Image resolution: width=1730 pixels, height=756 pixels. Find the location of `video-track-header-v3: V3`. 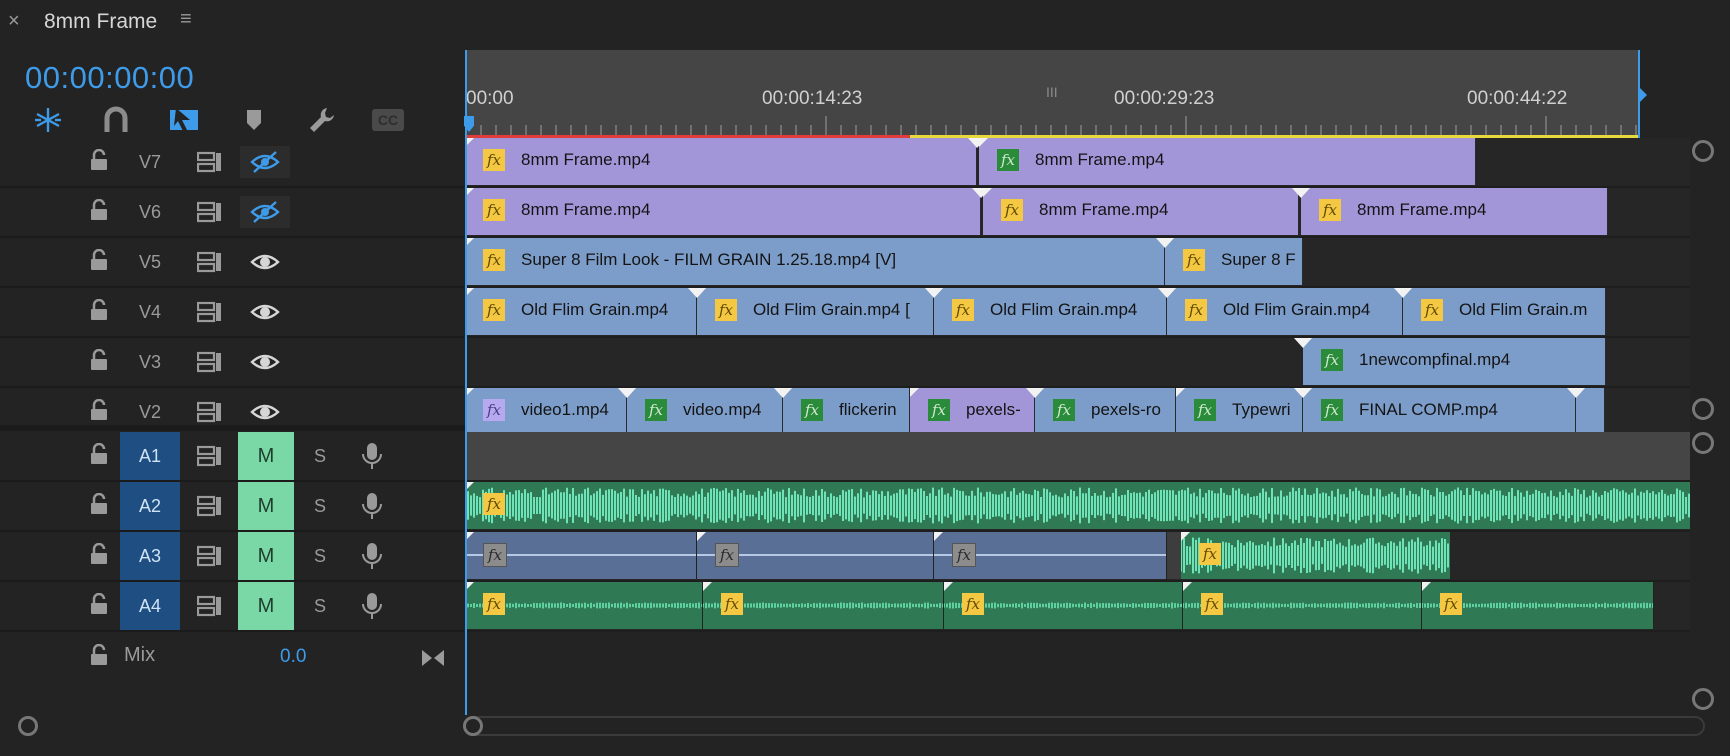

video-track-header-v3: V3 is located at coordinates (232, 363).